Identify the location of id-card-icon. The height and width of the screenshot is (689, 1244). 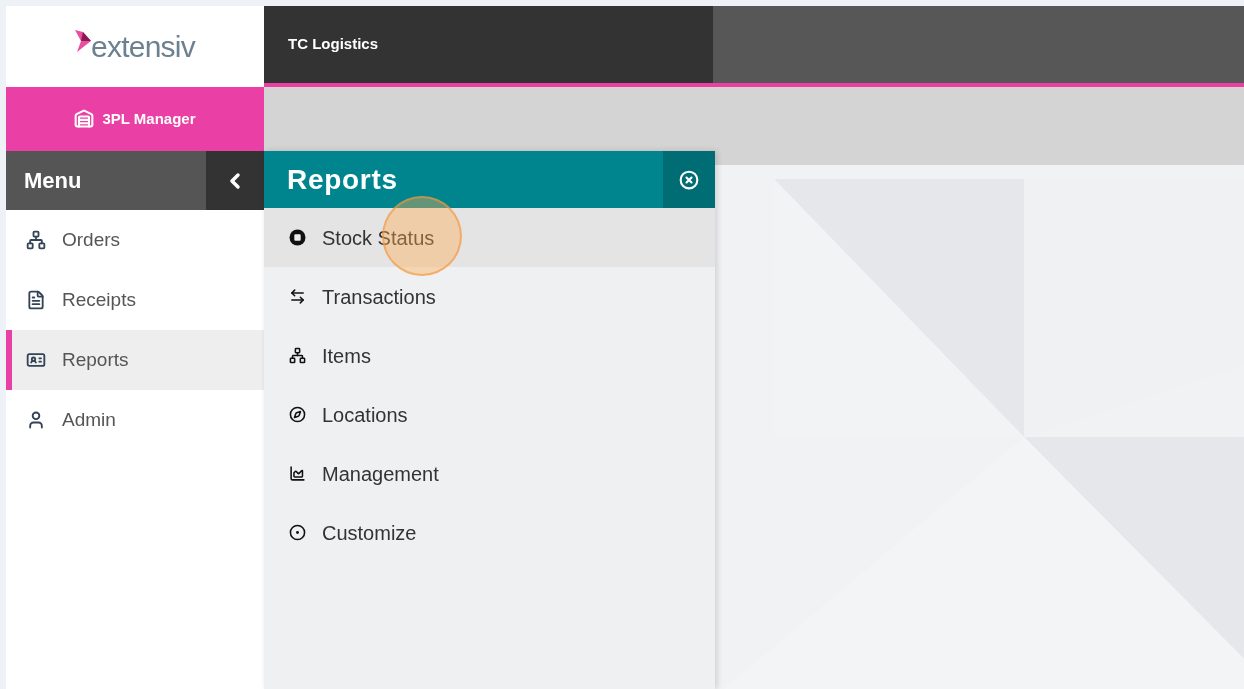
(36, 360).